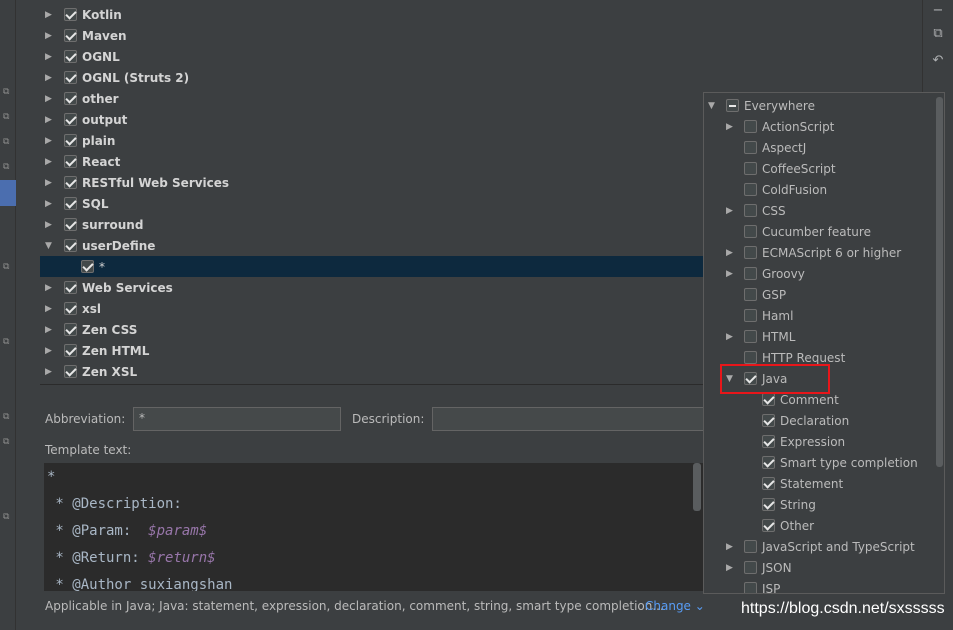  What do you see at coordinates (480, 77) in the screenshot?
I see `template-group-row: ▶ OGNL (Struts 2)` at bounding box center [480, 77].